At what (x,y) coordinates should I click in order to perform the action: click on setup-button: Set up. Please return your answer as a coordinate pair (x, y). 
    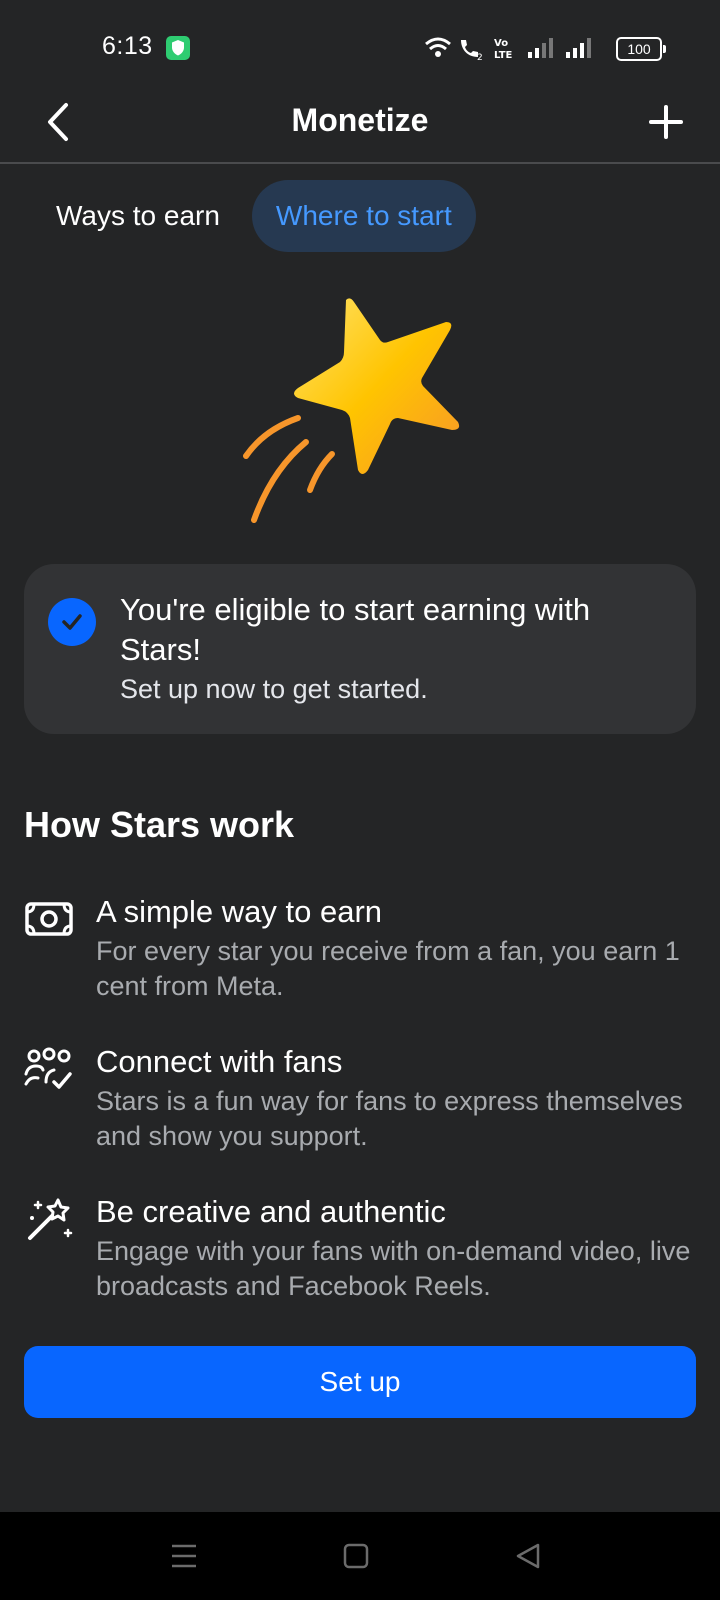
    Looking at the image, I should click on (360, 1382).